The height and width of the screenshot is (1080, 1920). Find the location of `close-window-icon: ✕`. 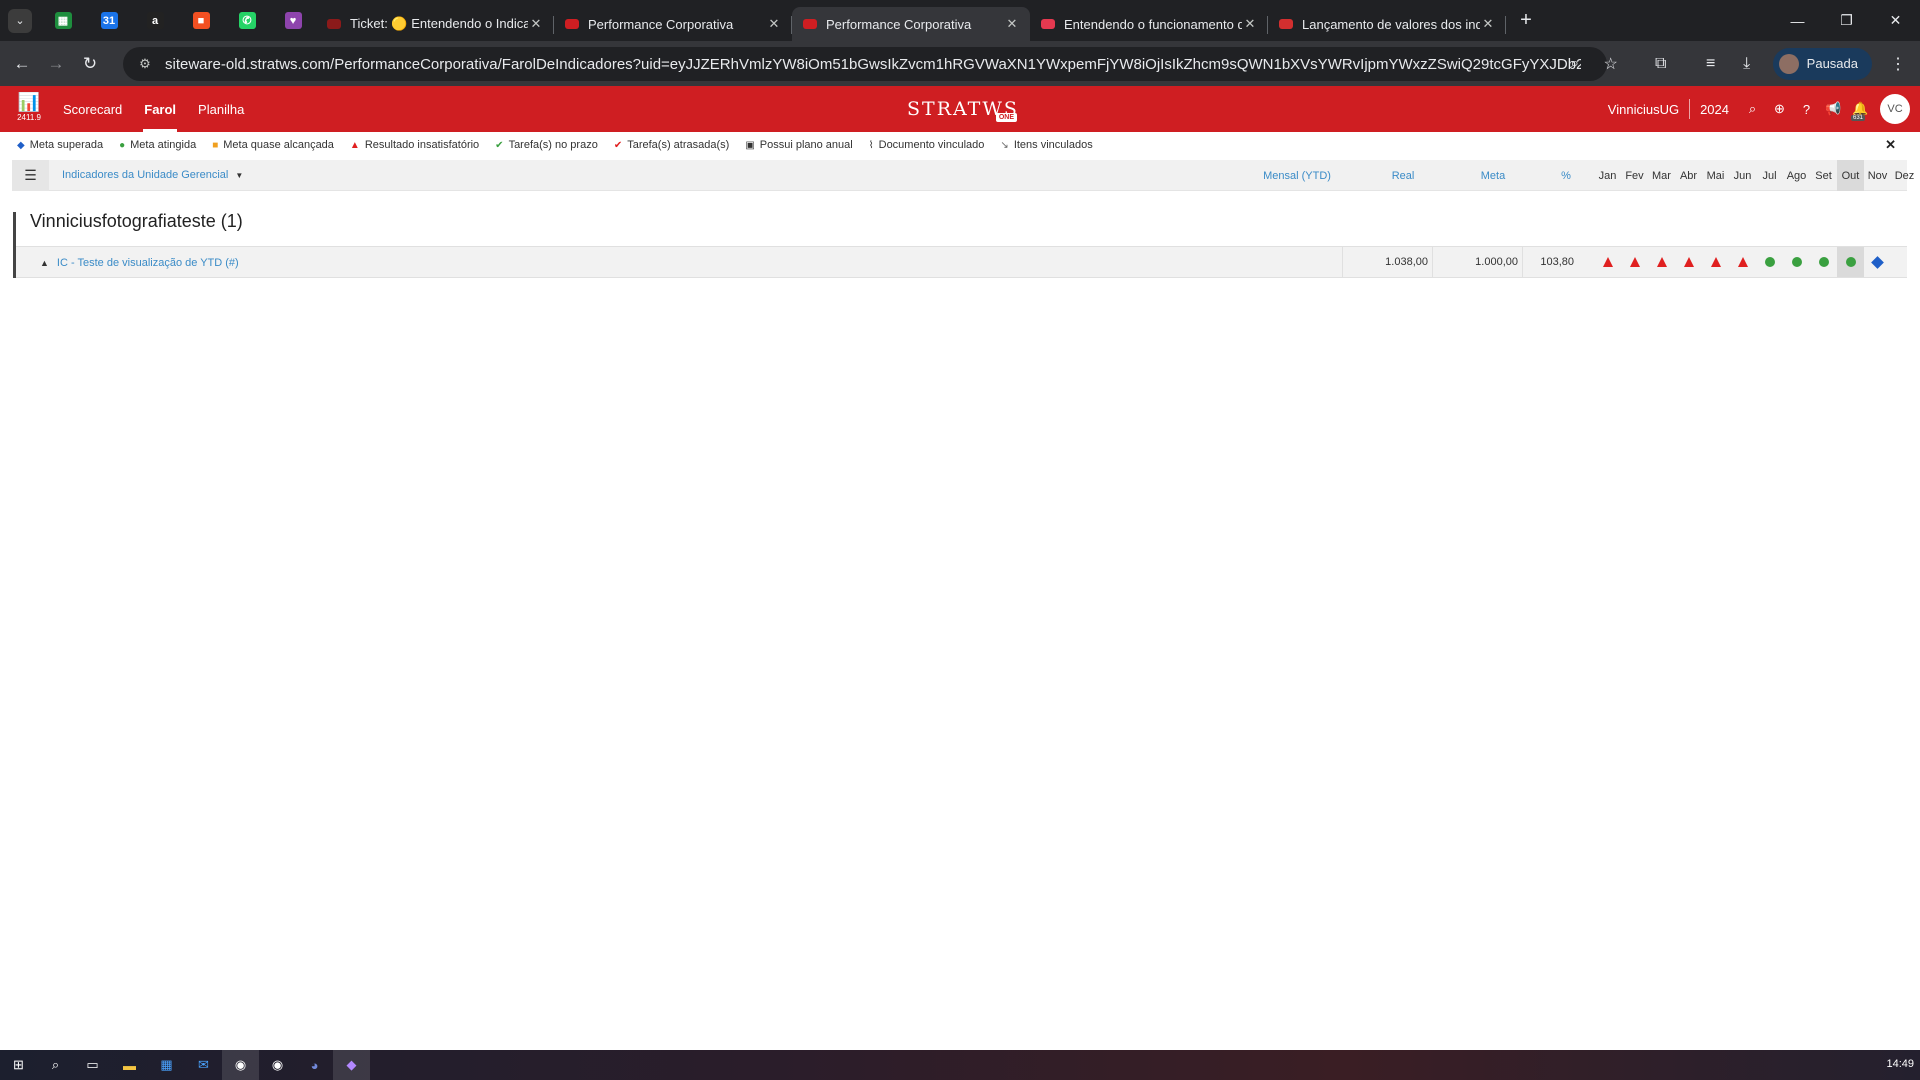

close-window-icon: ✕ is located at coordinates (1895, 20).